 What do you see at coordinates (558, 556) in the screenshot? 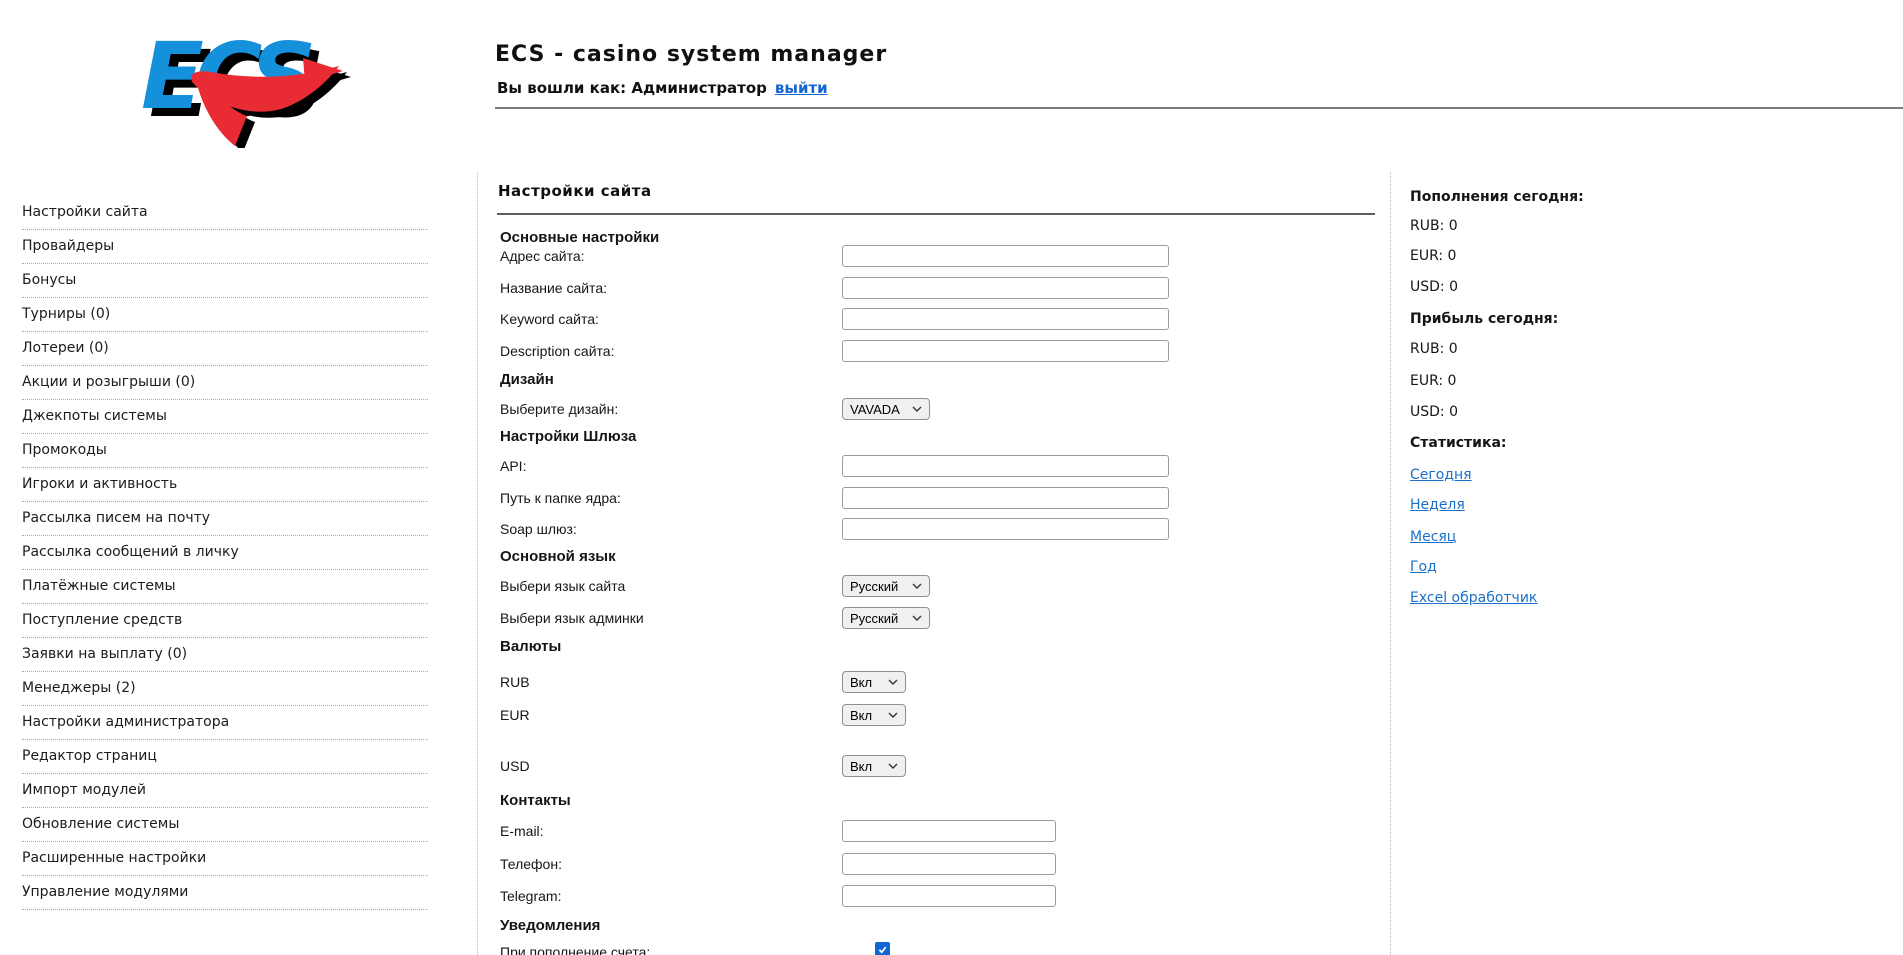
I see `section-language: Основной язык` at bounding box center [558, 556].